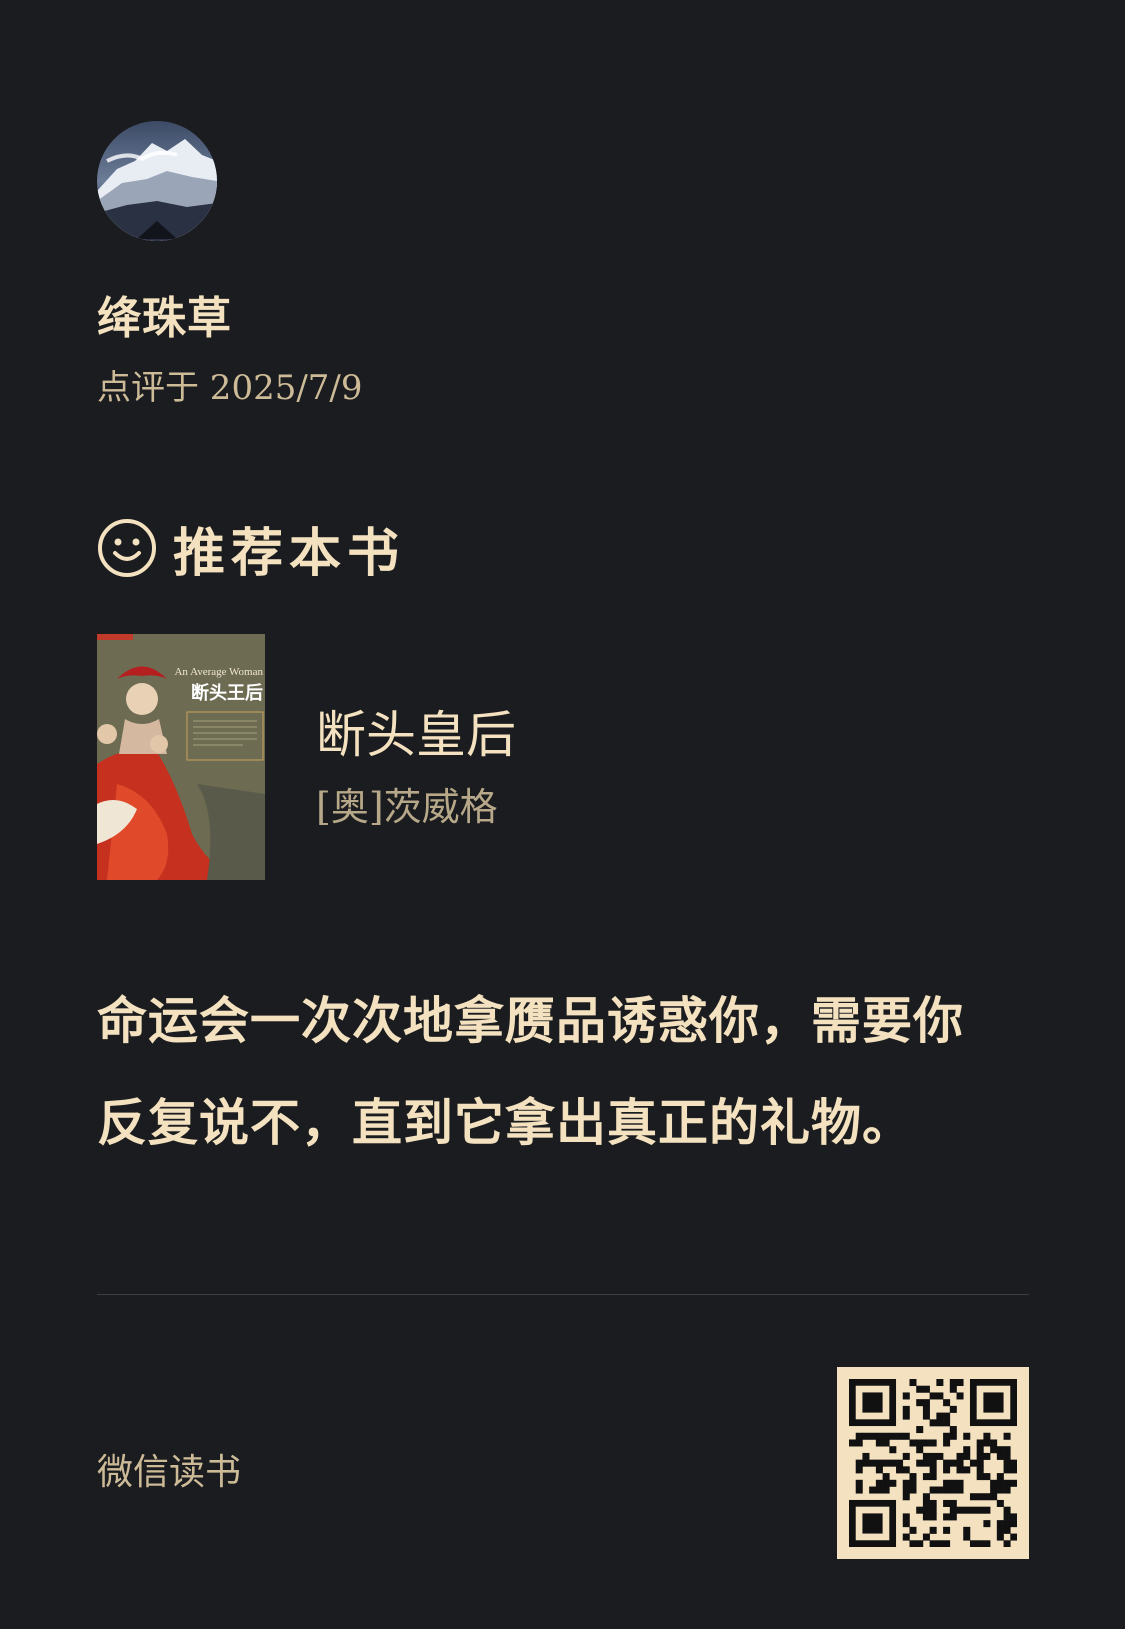 This screenshot has height=1629, width=1125. What do you see at coordinates (164, 318) in the screenshot?
I see `username: 绛珠草` at bounding box center [164, 318].